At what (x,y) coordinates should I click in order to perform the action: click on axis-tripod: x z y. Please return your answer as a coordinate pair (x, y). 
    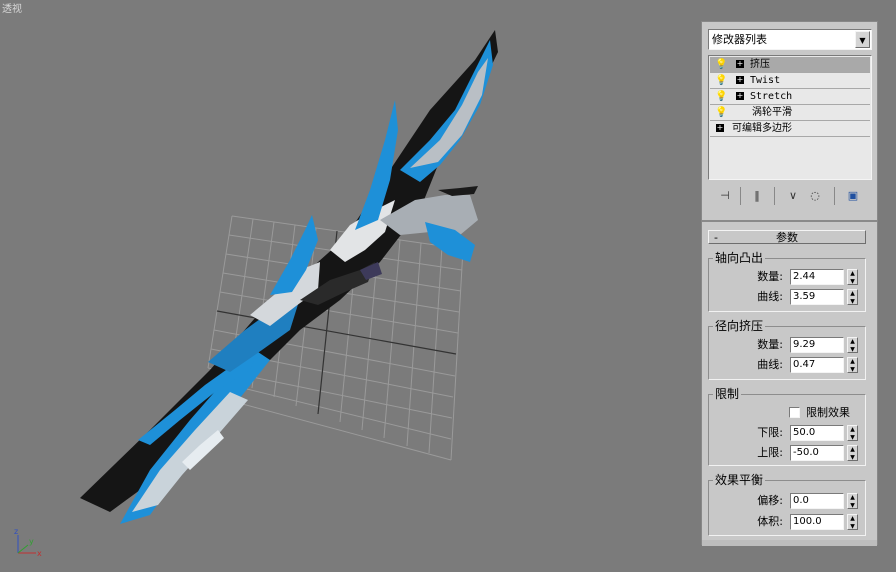
    Looking at the image, I should click on (28, 542).